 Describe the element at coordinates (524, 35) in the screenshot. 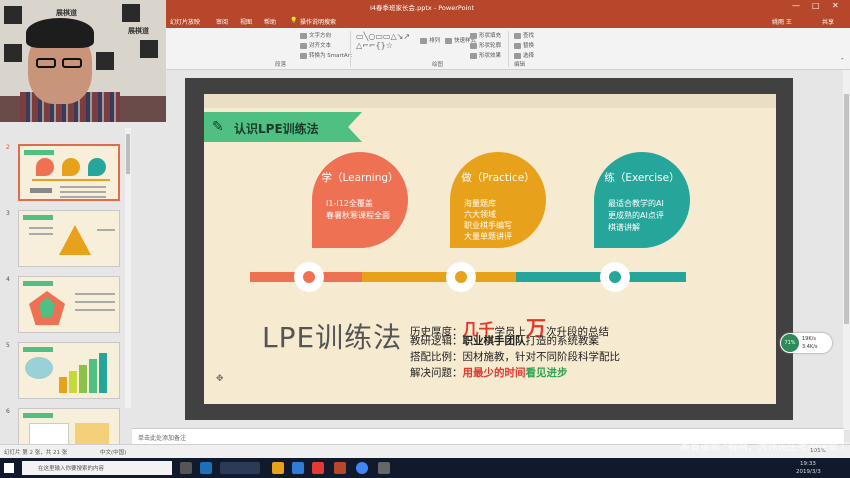

I see `find-button: 查找` at that location.